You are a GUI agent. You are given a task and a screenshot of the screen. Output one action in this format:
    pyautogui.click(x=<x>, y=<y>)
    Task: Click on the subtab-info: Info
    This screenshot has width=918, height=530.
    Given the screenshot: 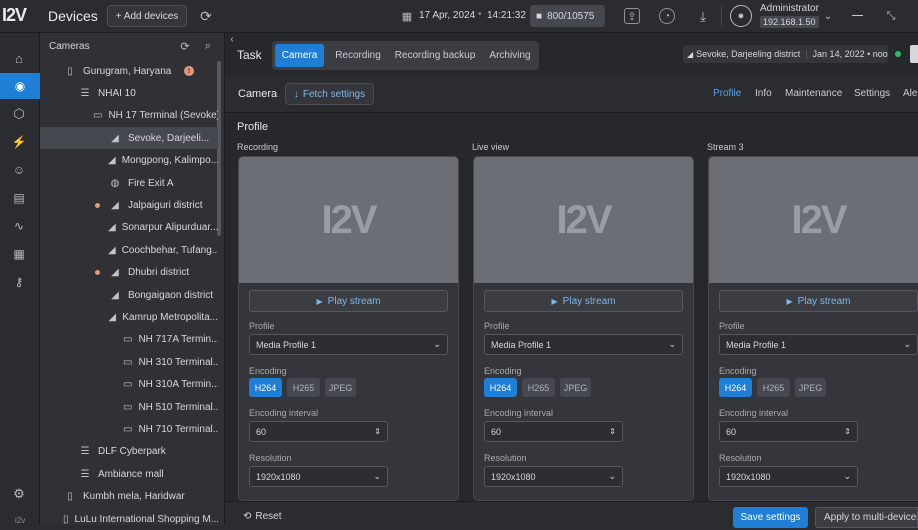 What is the action you would take?
    pyautogui.click(x=763, y=93)
    